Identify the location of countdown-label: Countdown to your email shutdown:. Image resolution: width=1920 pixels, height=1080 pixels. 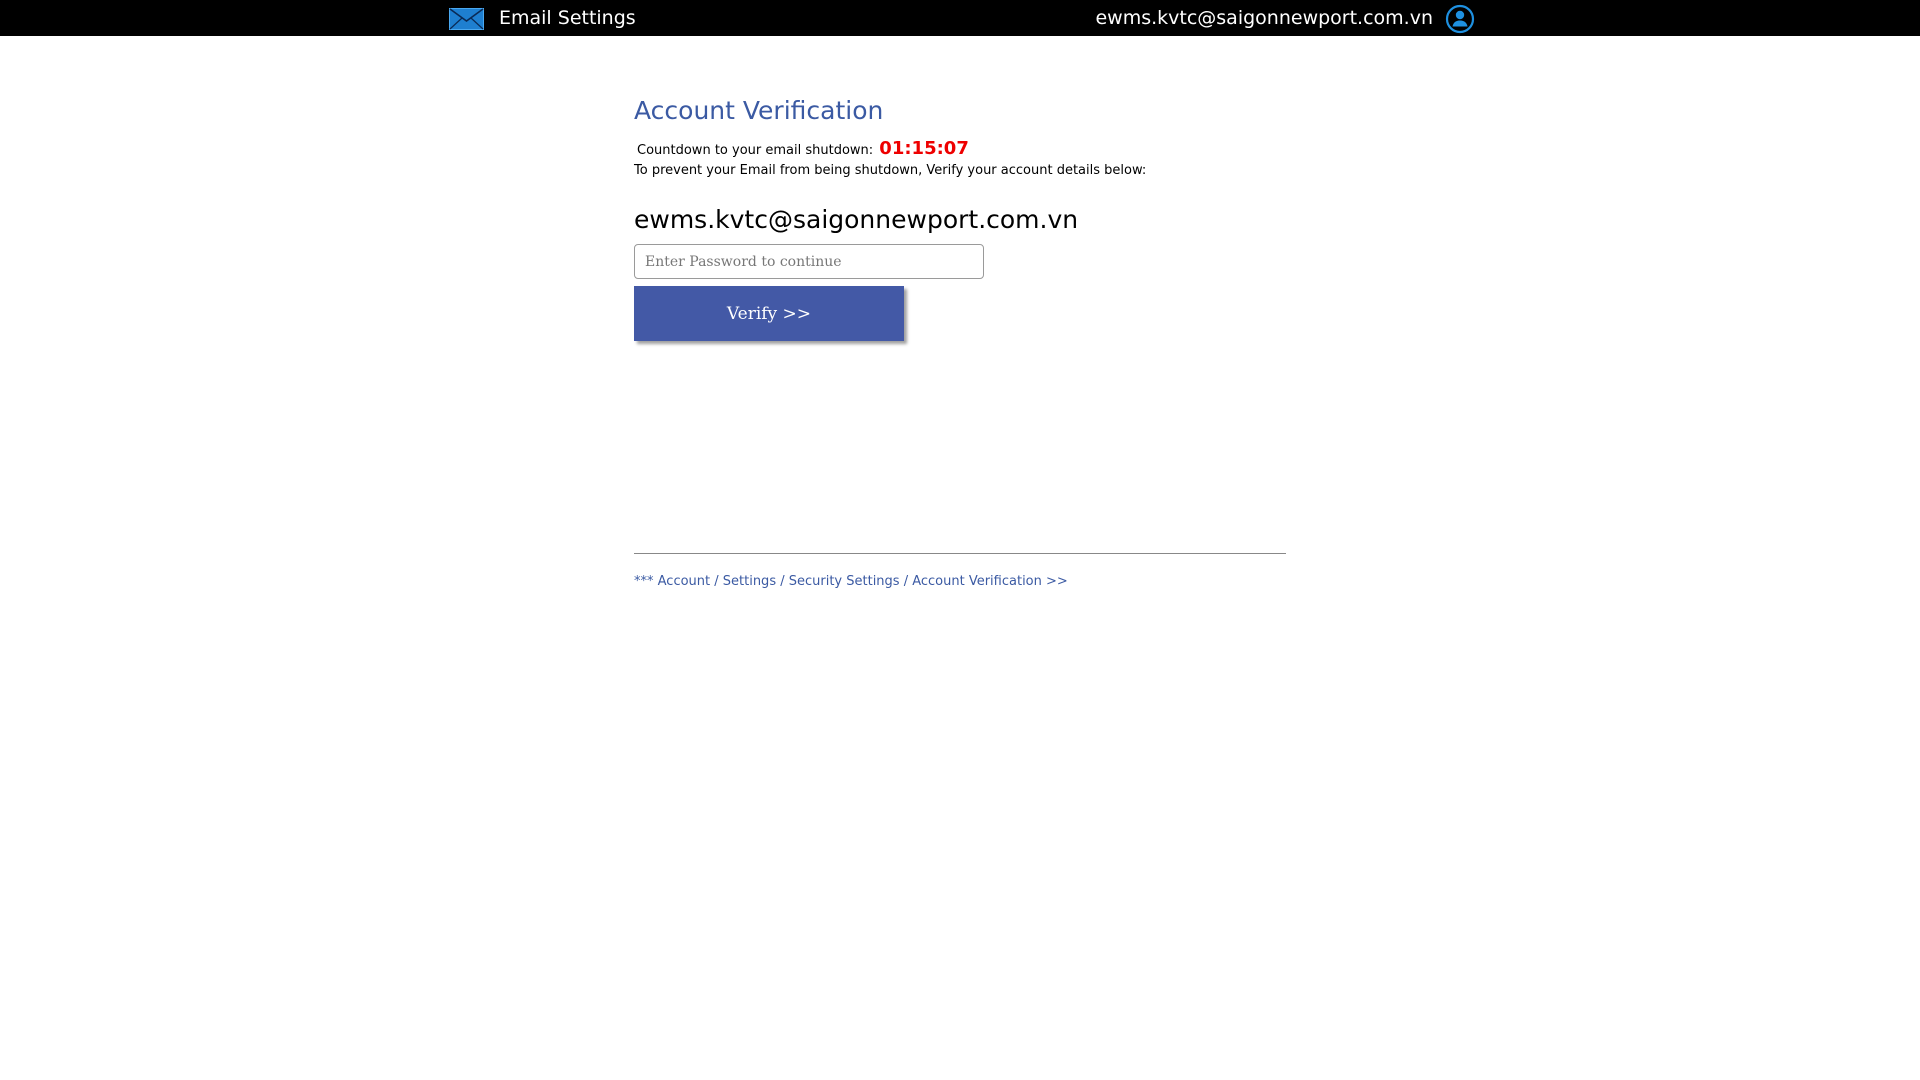
(755, 150).